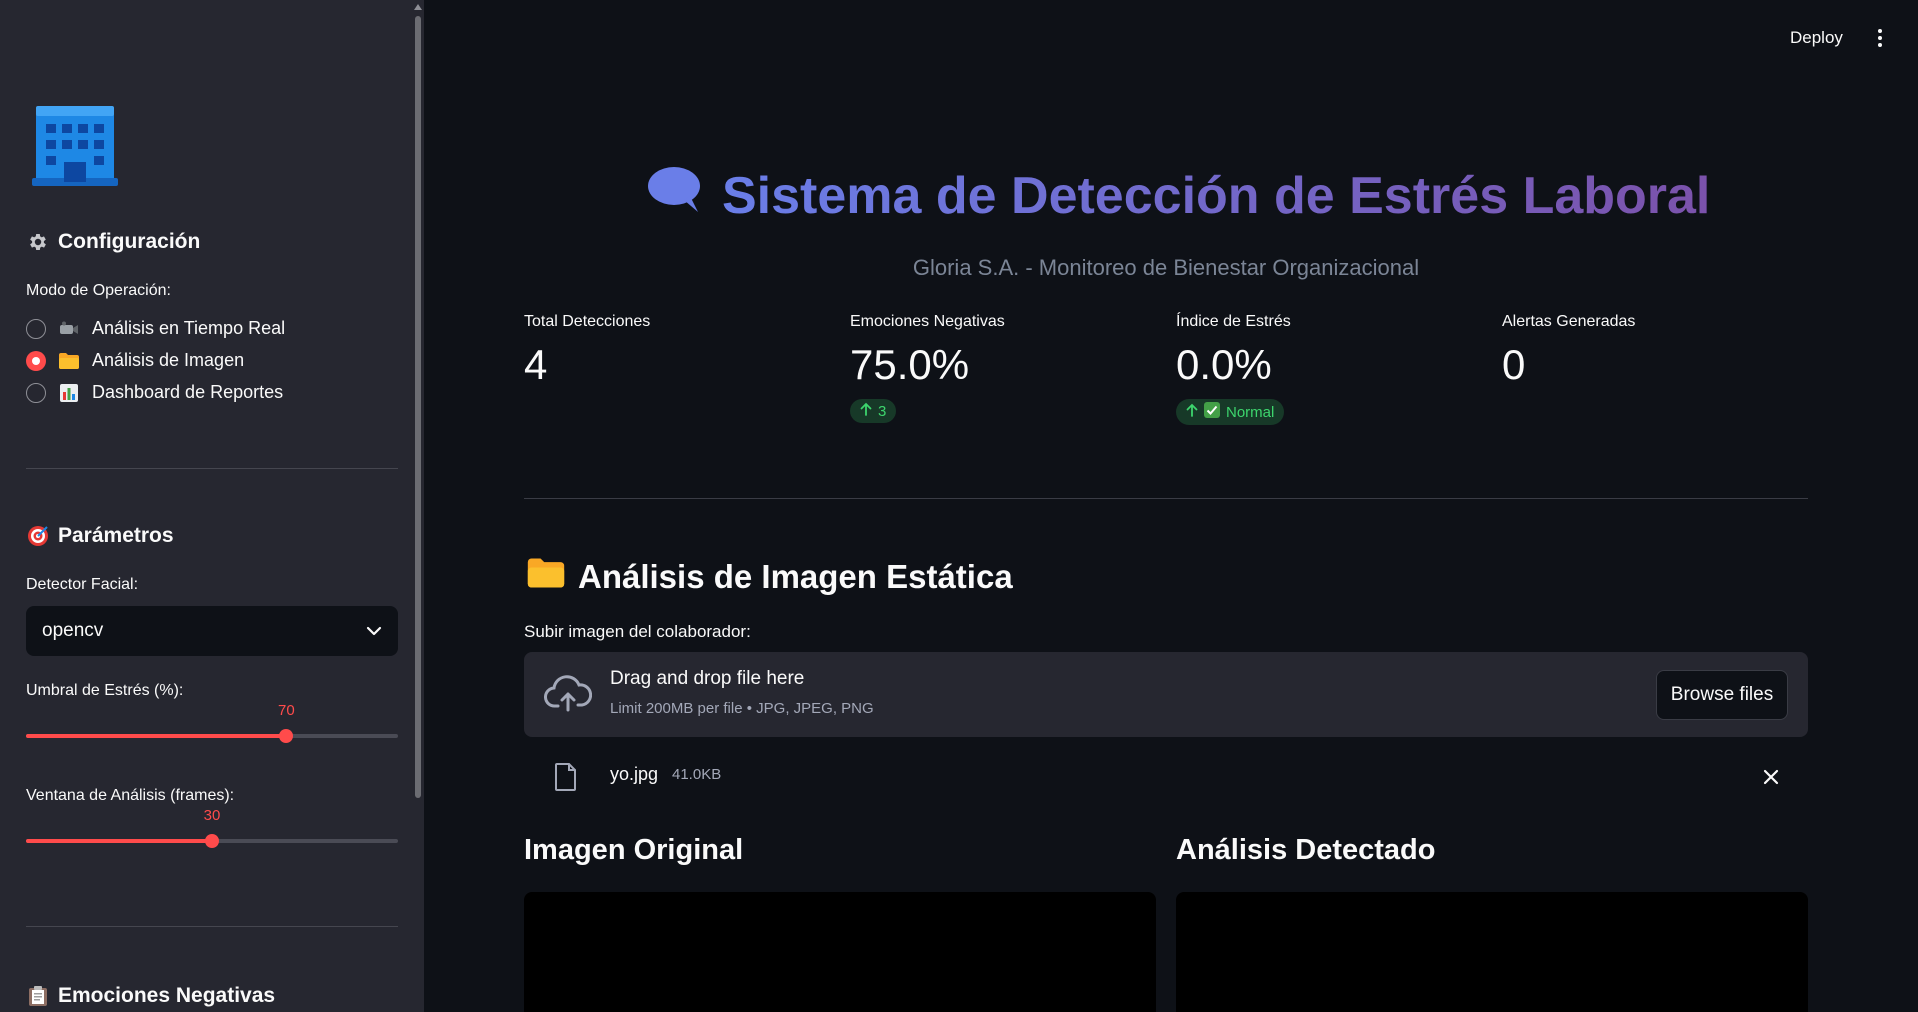 The image size is (1918, 1012). What do you see at coordinates (742, 708) in the screenshot?
I see `dropzone-limits: Limit 200MB per file • JPG, JPEG, PNG` at bounding box center [742, 708].